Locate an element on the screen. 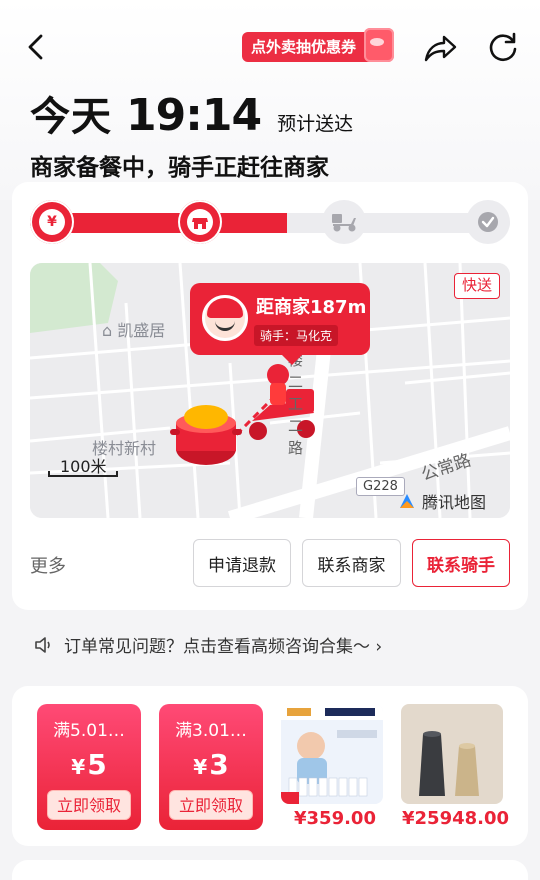 This screenshot has width=540, height=880. next-card is located at coordinates (270, 870).